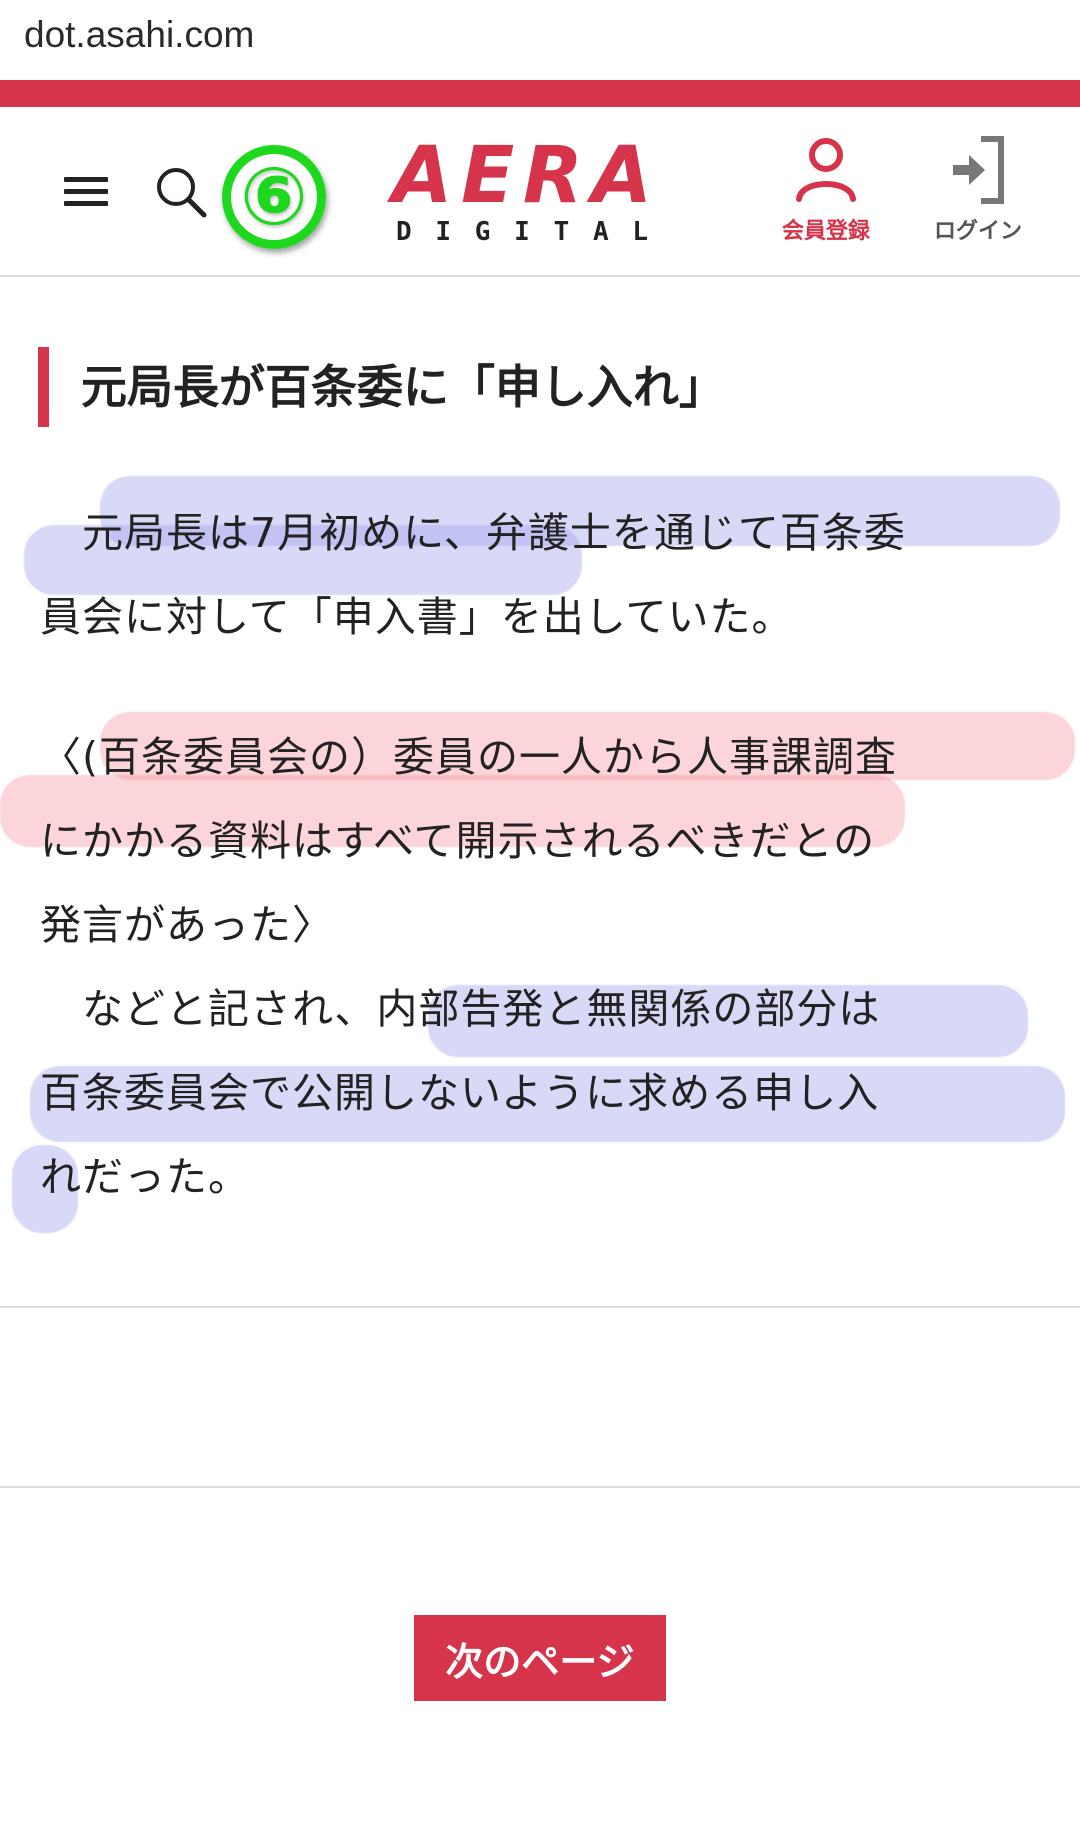 This screenshot has width=1080, height=1825. What do you see at coordinates (381, 387) in the screenshot?
I see `section-heading: 元局長が百条委に「申し入れ」` at bounding box center [381, 387].